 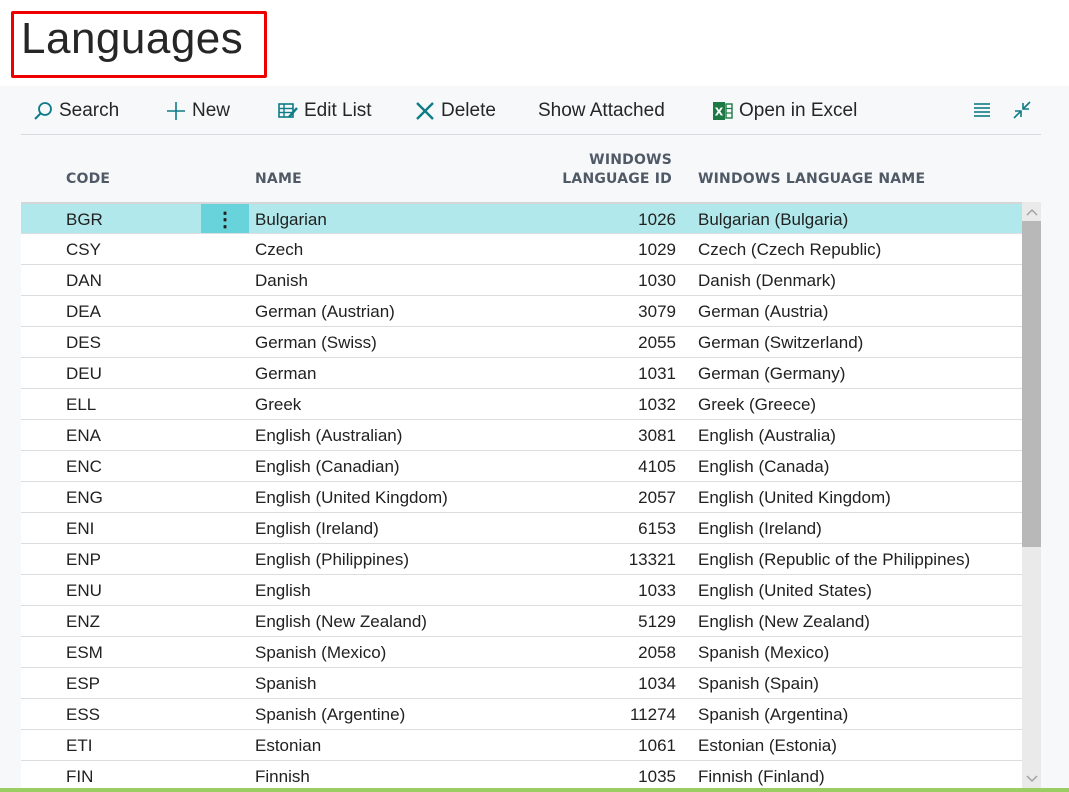 I want to click on cell-name: Bulgarian, so click(x=291, y=219).